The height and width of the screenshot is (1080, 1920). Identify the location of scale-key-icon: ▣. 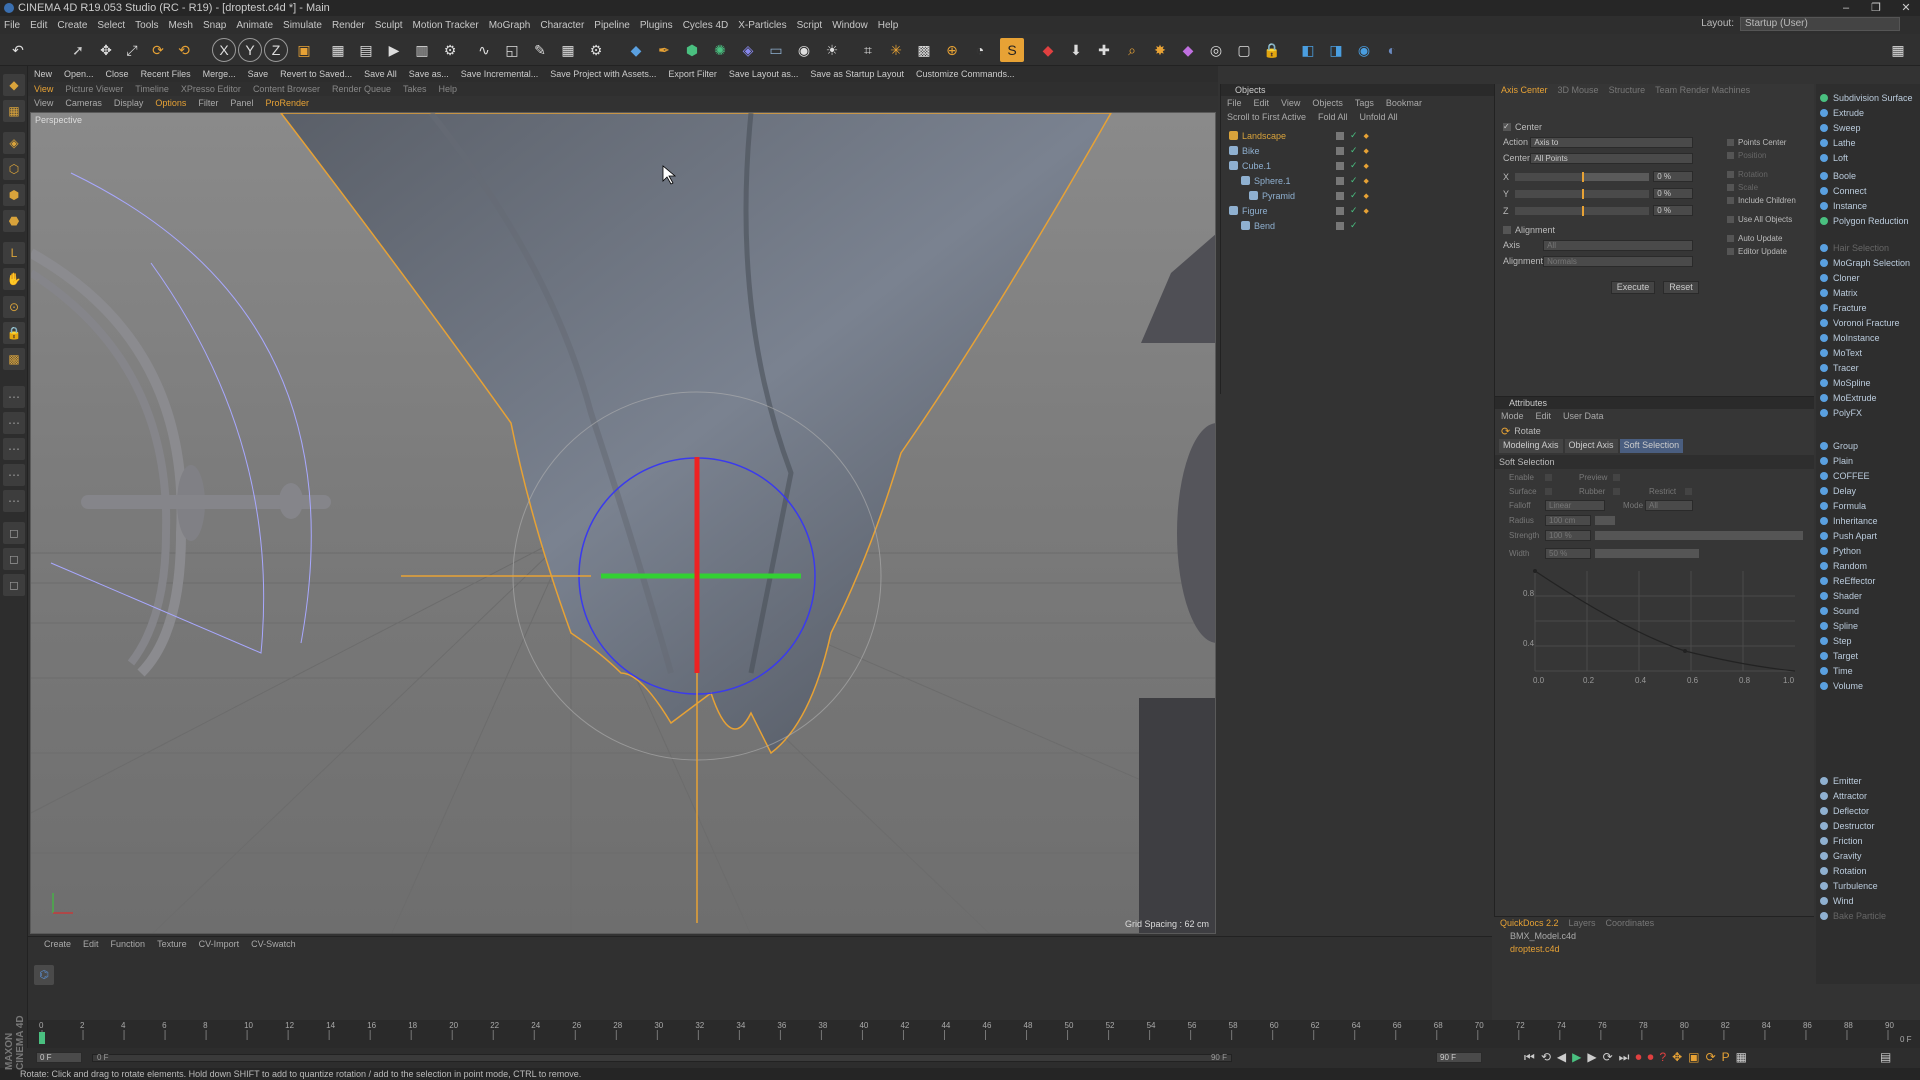
(1693, 1057).